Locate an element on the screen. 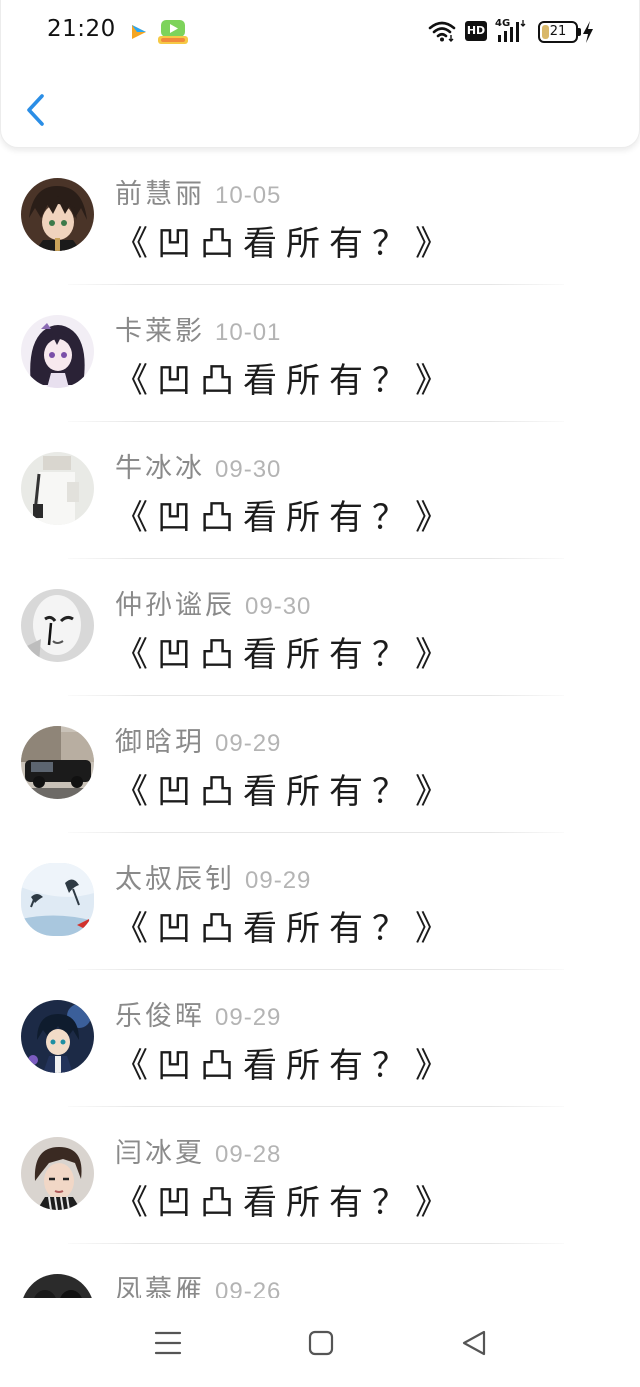  list-item: 凤慕雁 09-26 is located at coordinates (320, 1271).